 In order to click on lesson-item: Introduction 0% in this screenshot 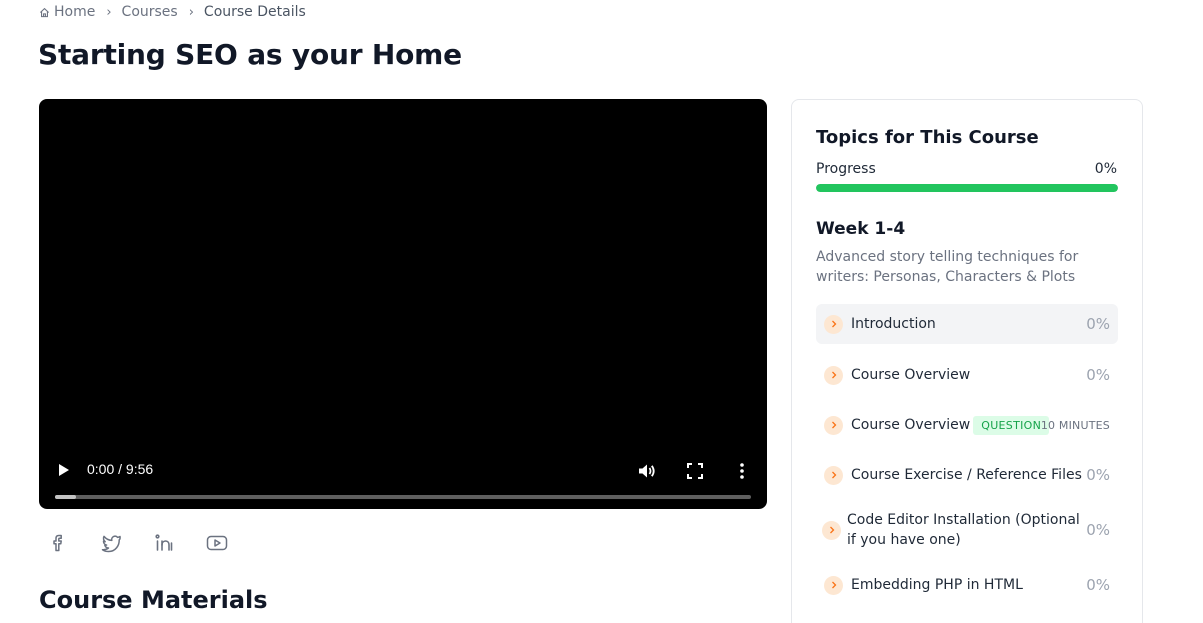, I will do `click(967, 324)`.